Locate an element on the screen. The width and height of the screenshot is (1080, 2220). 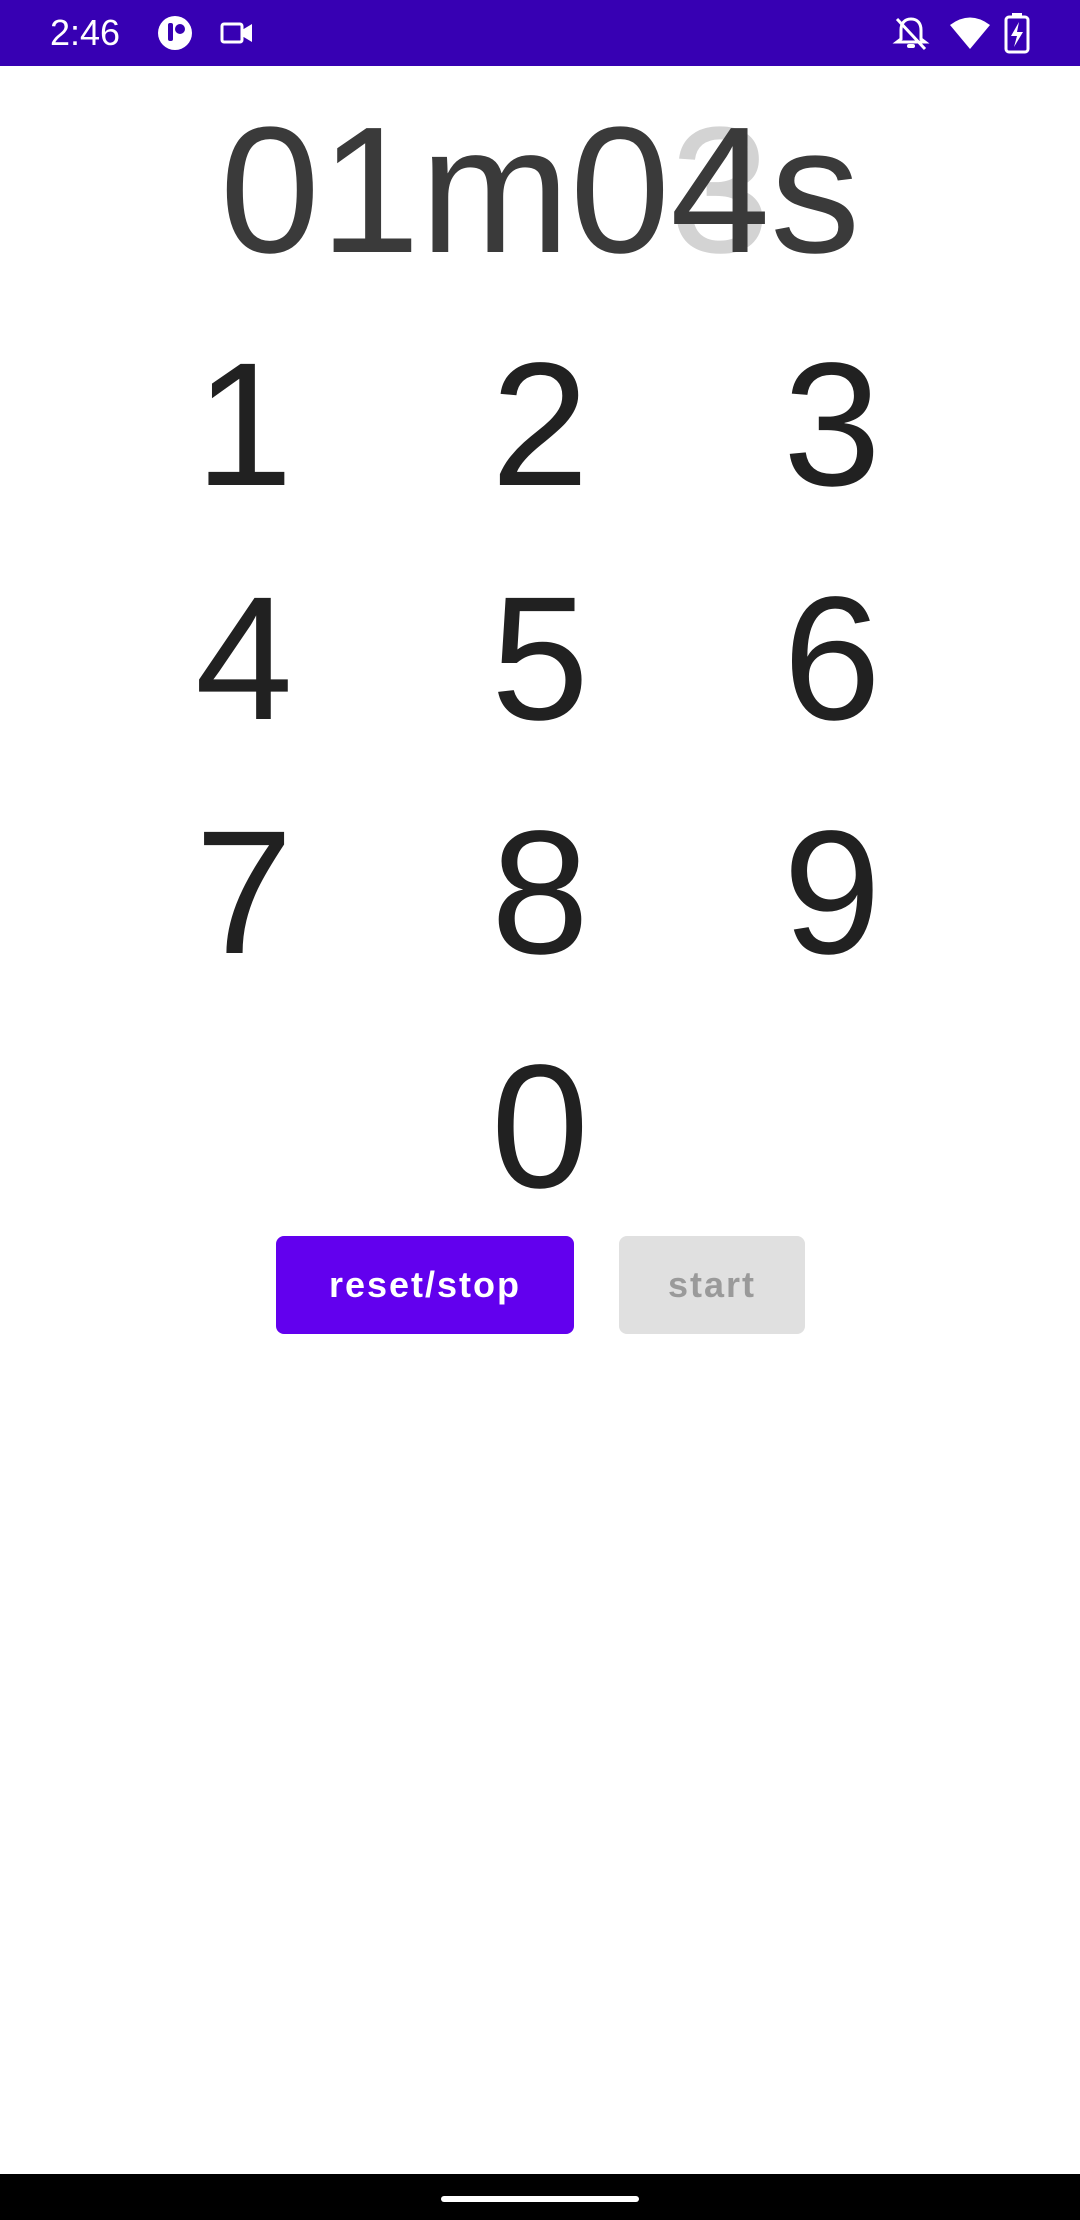
key-8: 8 is located at coordinates (540, 893).